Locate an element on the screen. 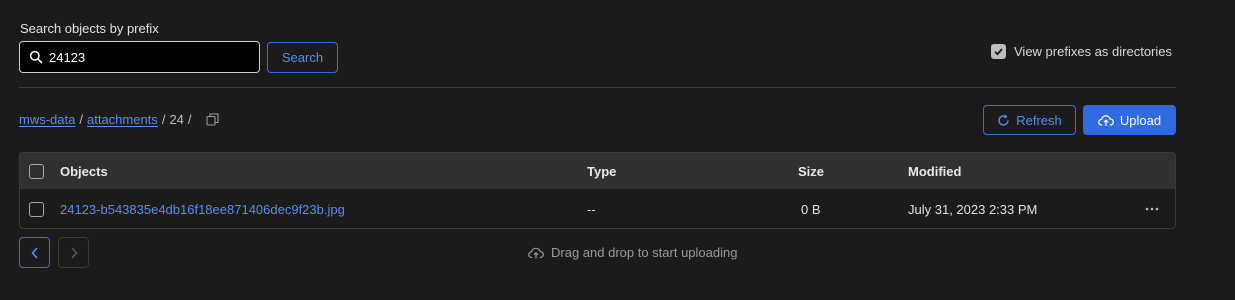 The width and height of the screenshot is (1235, 300). drop-zone-hint: Drag and drop to start uploading is located at coordinates (632, 252).